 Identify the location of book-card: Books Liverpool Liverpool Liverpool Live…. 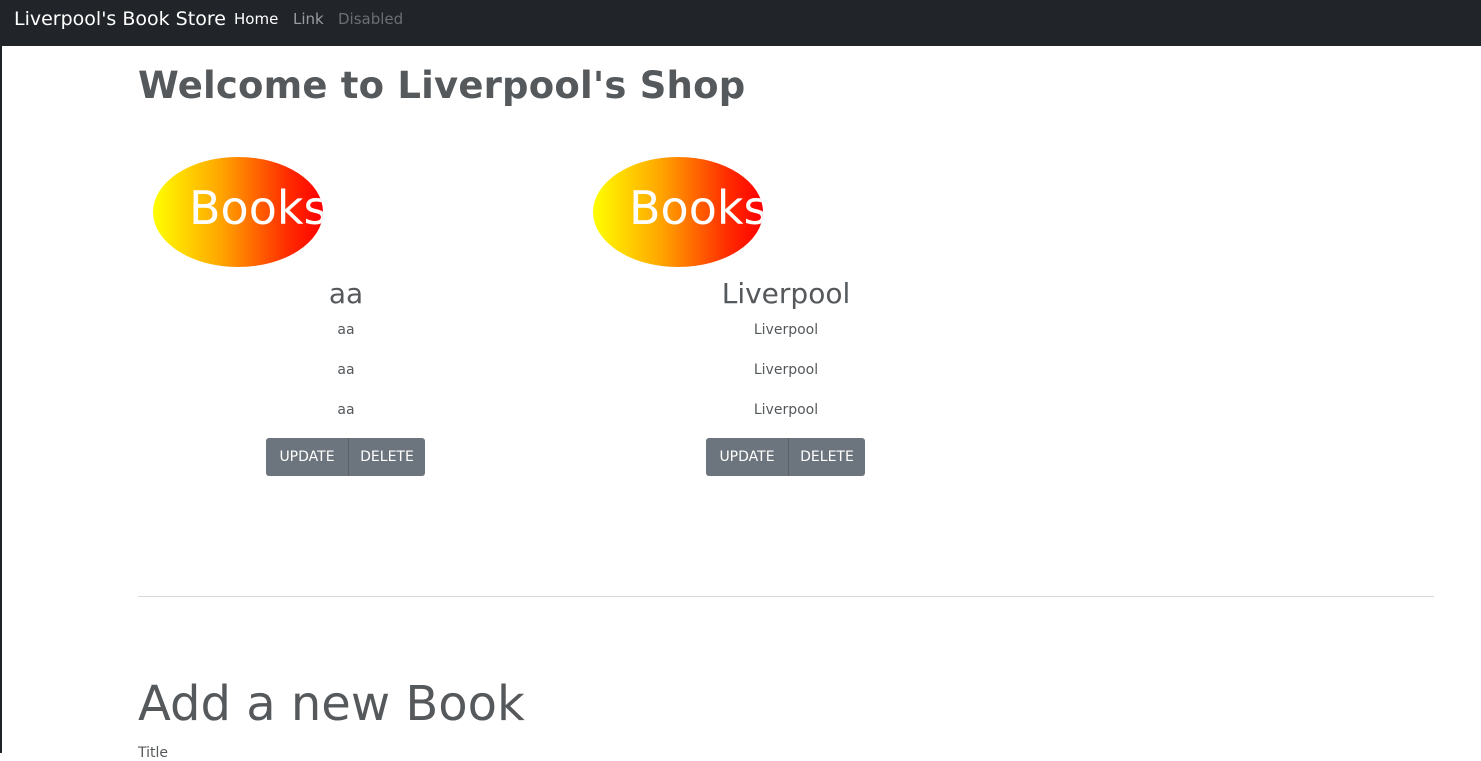
(786, 321).